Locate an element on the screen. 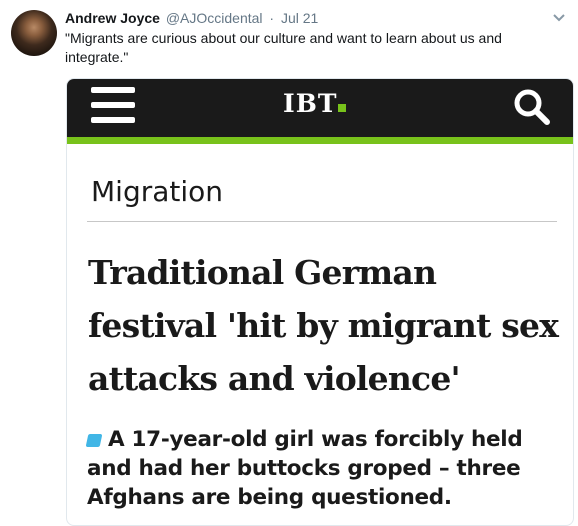 This screenshot has width=578, height=526. tweet-timestamp: Jul 21 is located at coordinates (299, 18).